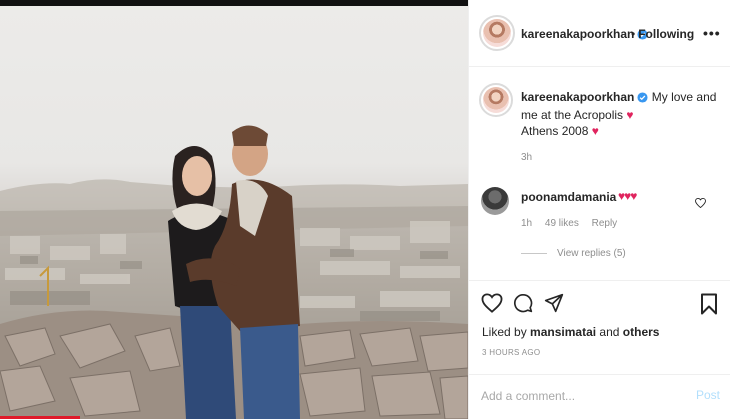 Image resolution: width=730 pixels, height=419 pixels. I want to click on caption-line2: Athens 2008, so click(555, 131).